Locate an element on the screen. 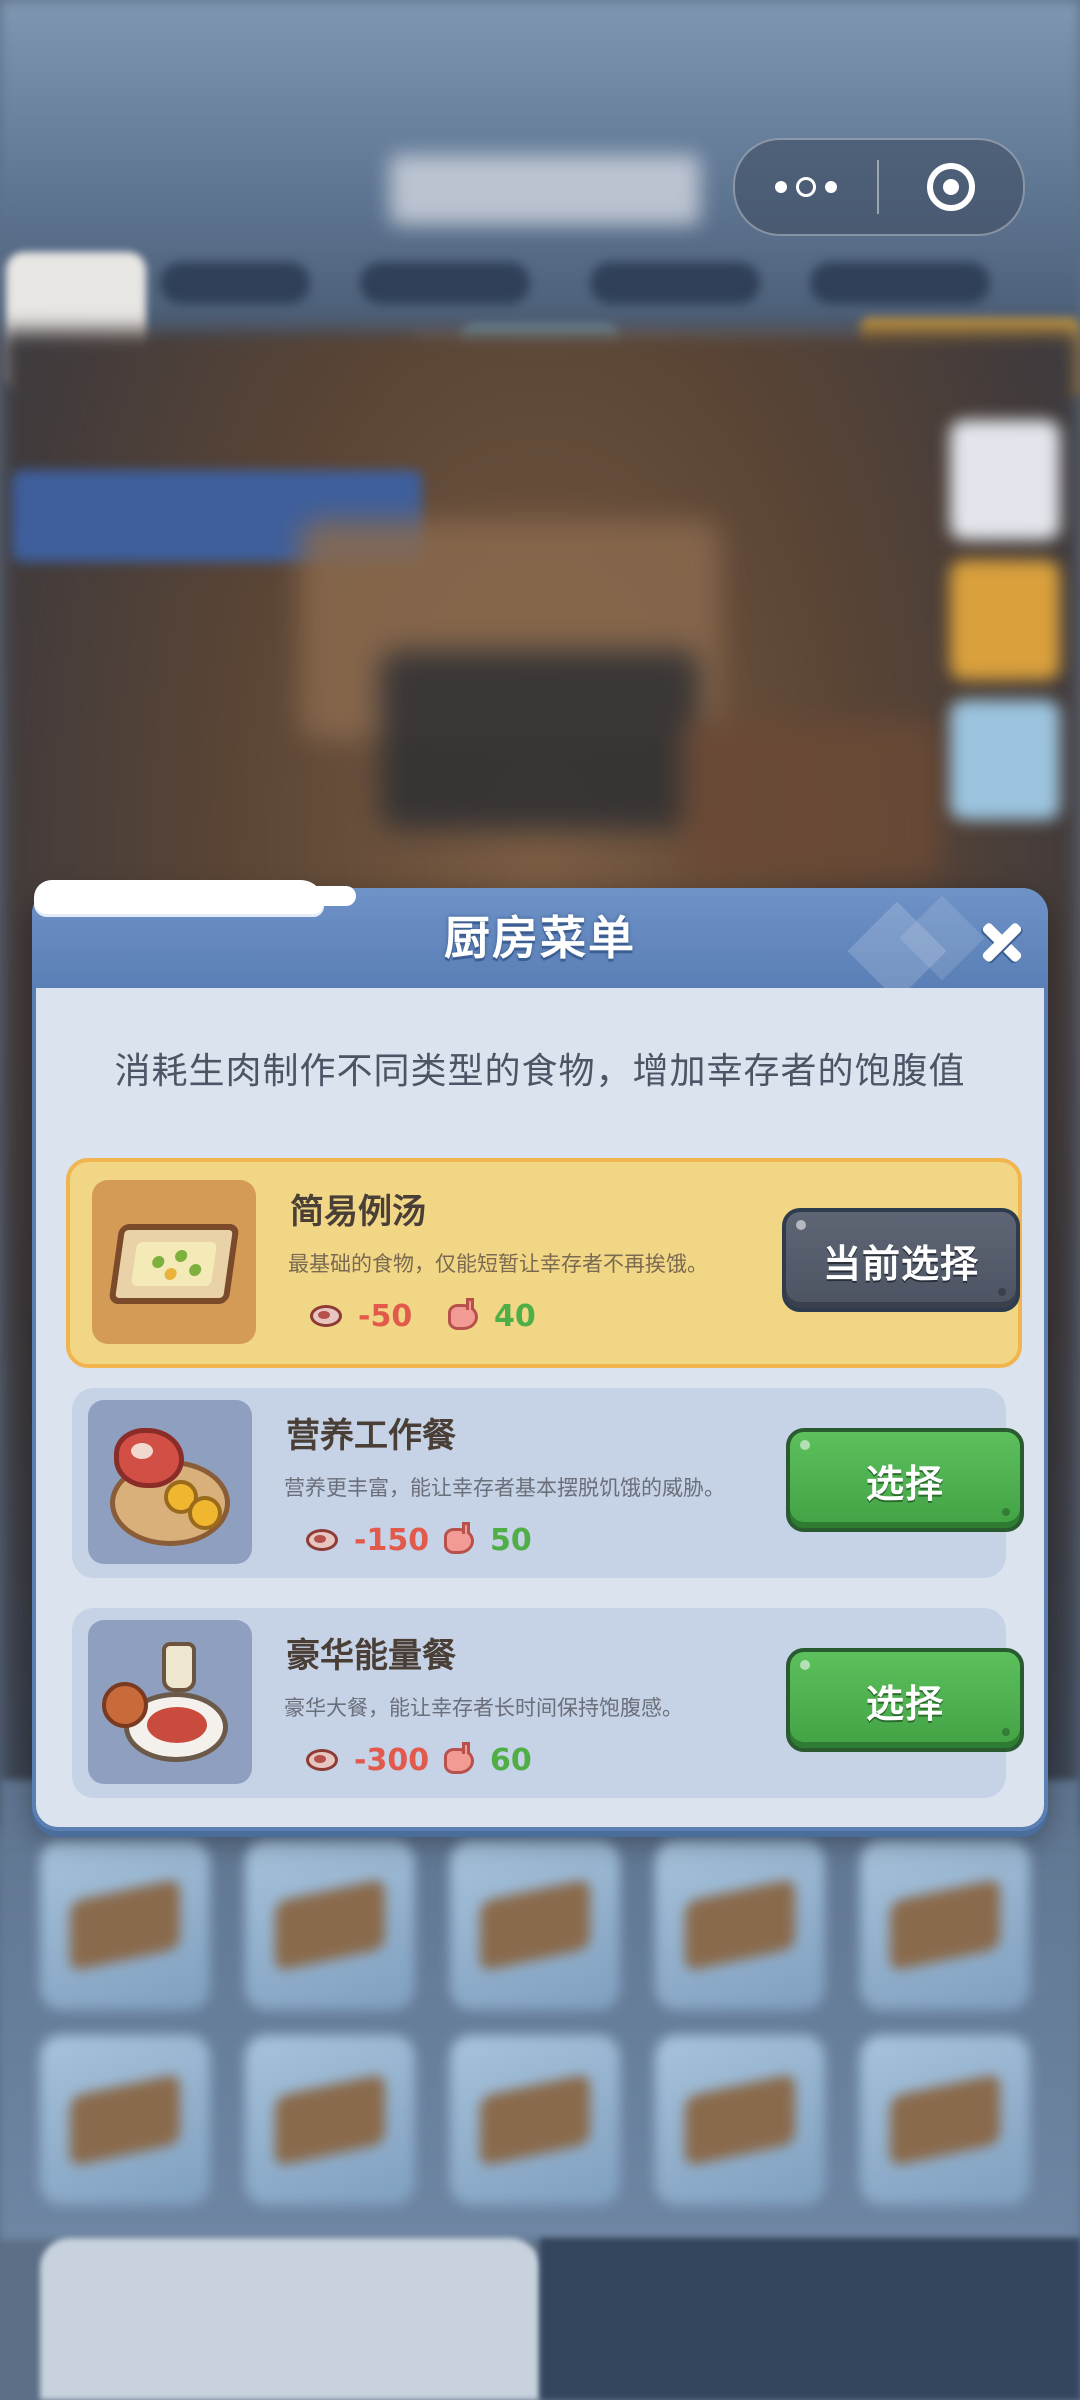 This screenshot has width=1080, height=2400. blurred-game-title is located at coordinates (545, 190).